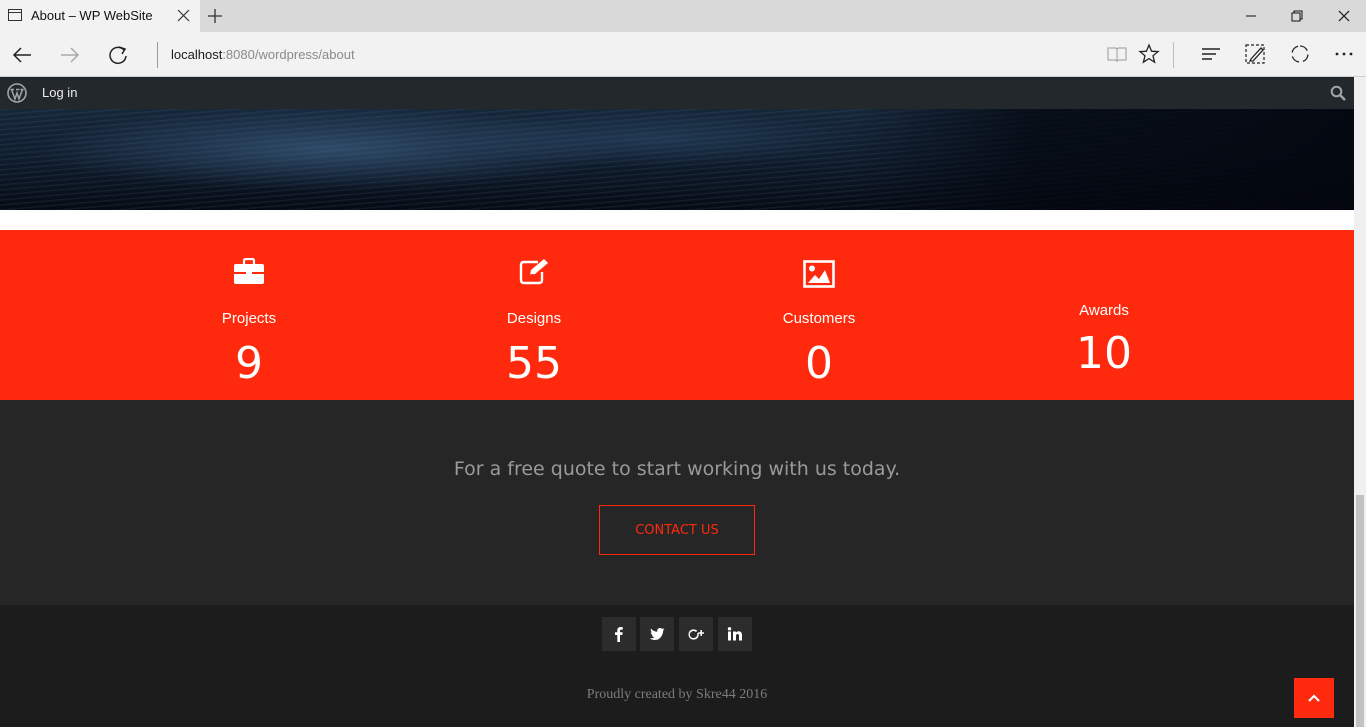 Image resolution: width=1366 pixels, height=727 pixels. What do you see at coordinates (1251, 16) in the screenshot?
I see `minimize-icon` at bounding box center [1251, 16].